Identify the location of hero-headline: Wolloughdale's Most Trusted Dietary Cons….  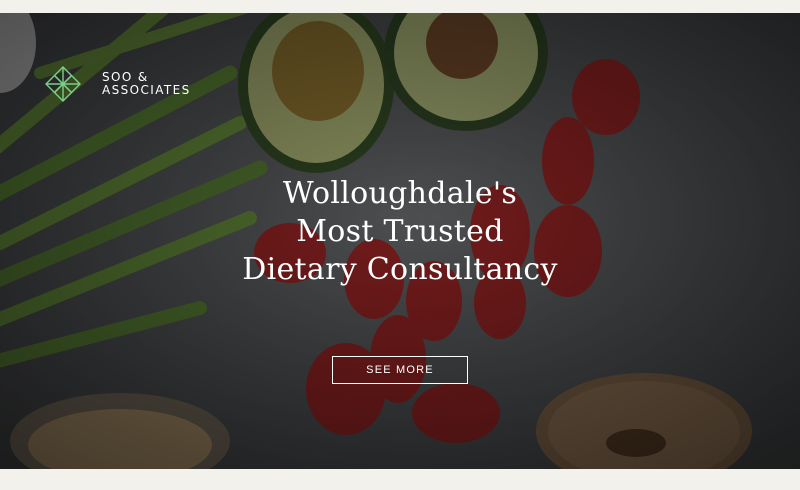
(400, 232).